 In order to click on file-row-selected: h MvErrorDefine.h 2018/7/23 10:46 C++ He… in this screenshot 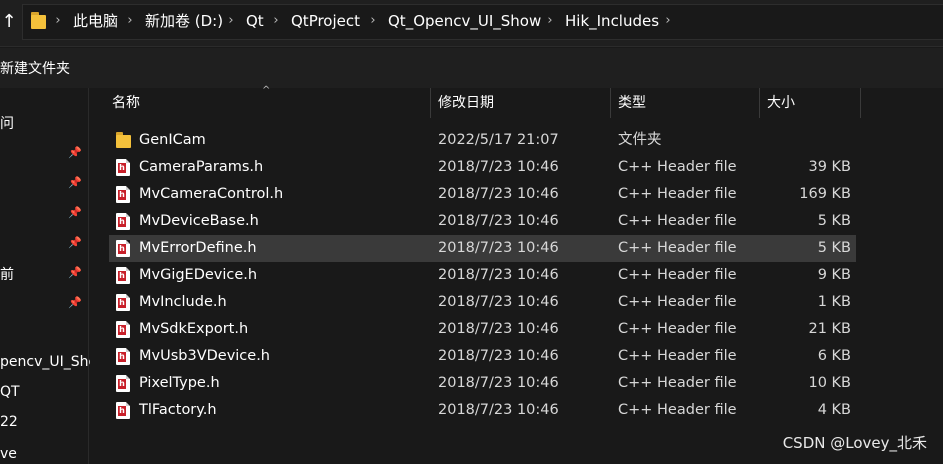, I will do `click(482, 248)`.